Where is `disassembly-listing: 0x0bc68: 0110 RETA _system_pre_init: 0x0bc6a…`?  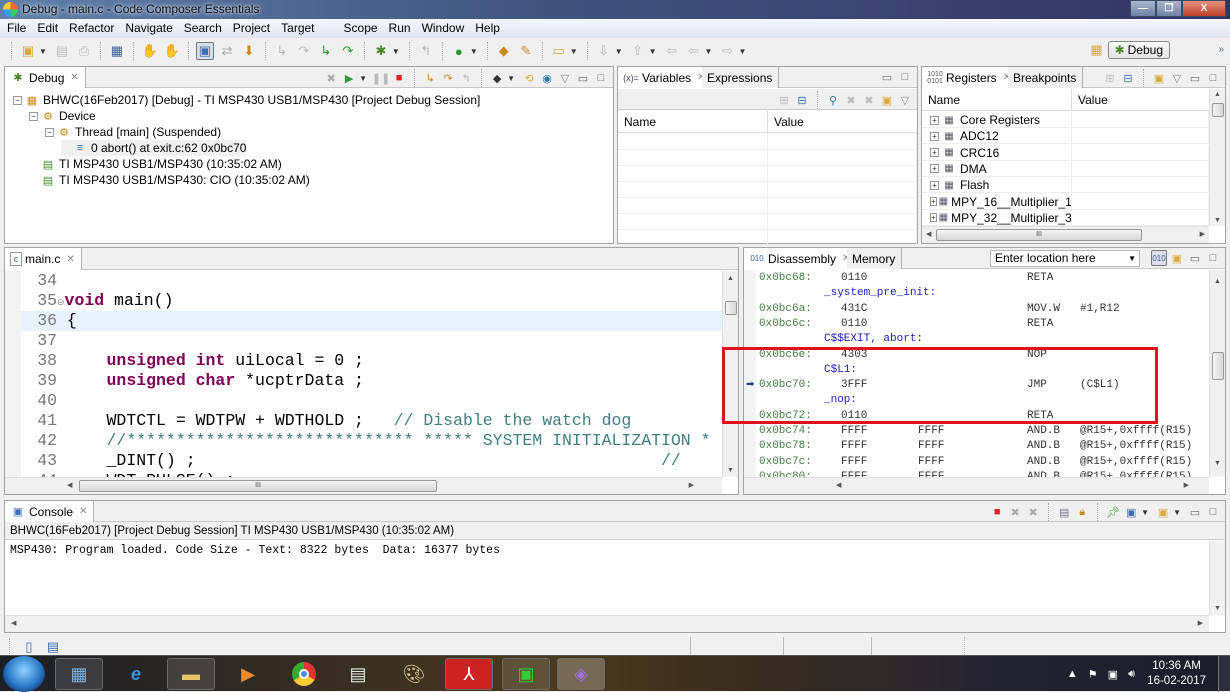 disassembly-listing: 0x0bc68: 0110 RETA _system_pre_init: 0x0bc6a… is located at coordinates (976, 373).